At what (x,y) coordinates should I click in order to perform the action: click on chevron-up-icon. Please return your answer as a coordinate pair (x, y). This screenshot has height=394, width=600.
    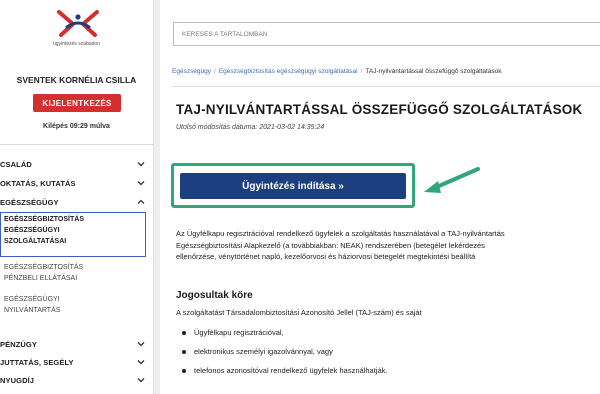
    Looking at the image, I should click on (141, 201).